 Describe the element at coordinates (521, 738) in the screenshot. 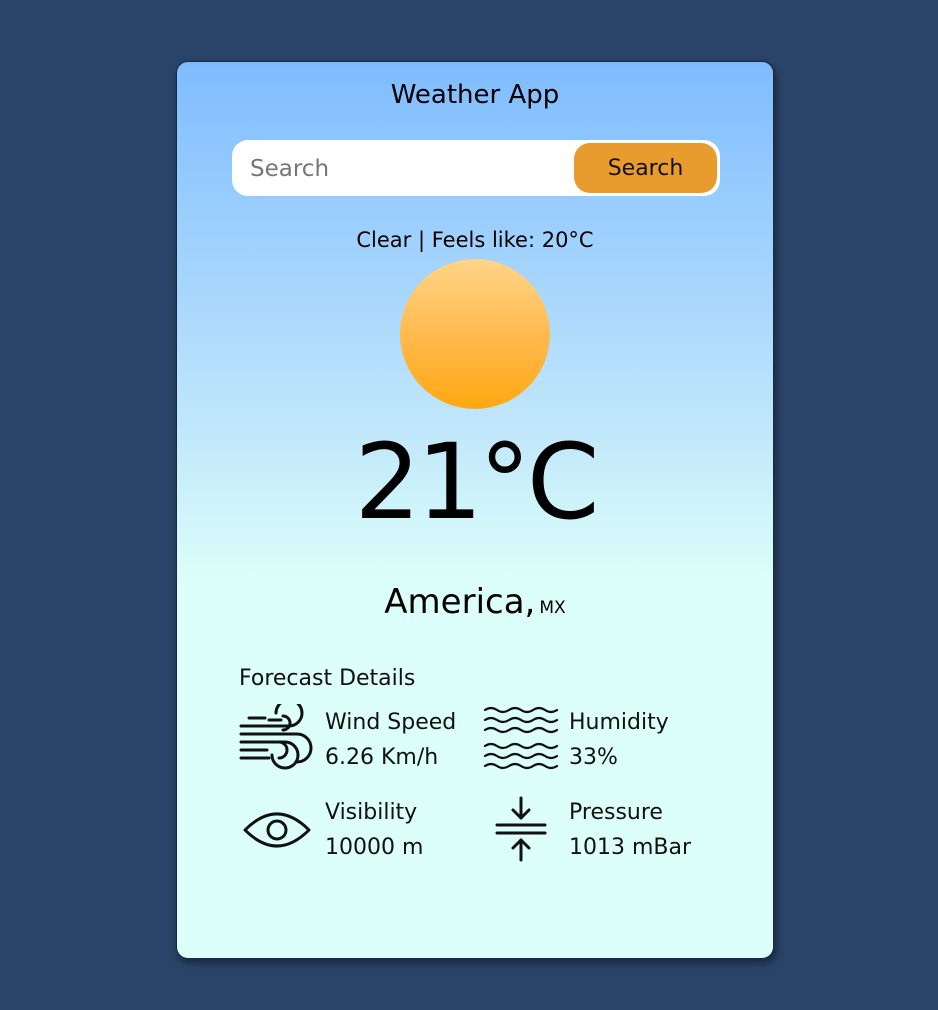

I see `waves-icon` at that location.